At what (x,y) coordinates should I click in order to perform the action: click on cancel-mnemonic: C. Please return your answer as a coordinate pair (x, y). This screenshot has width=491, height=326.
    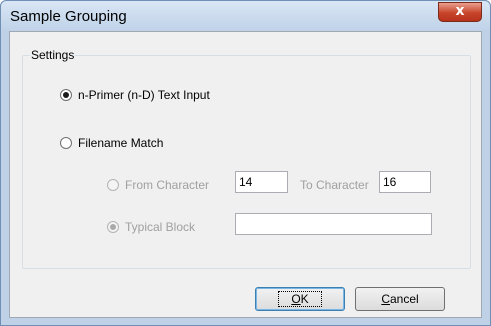
    Looking at the image, I should click on (385, 299).